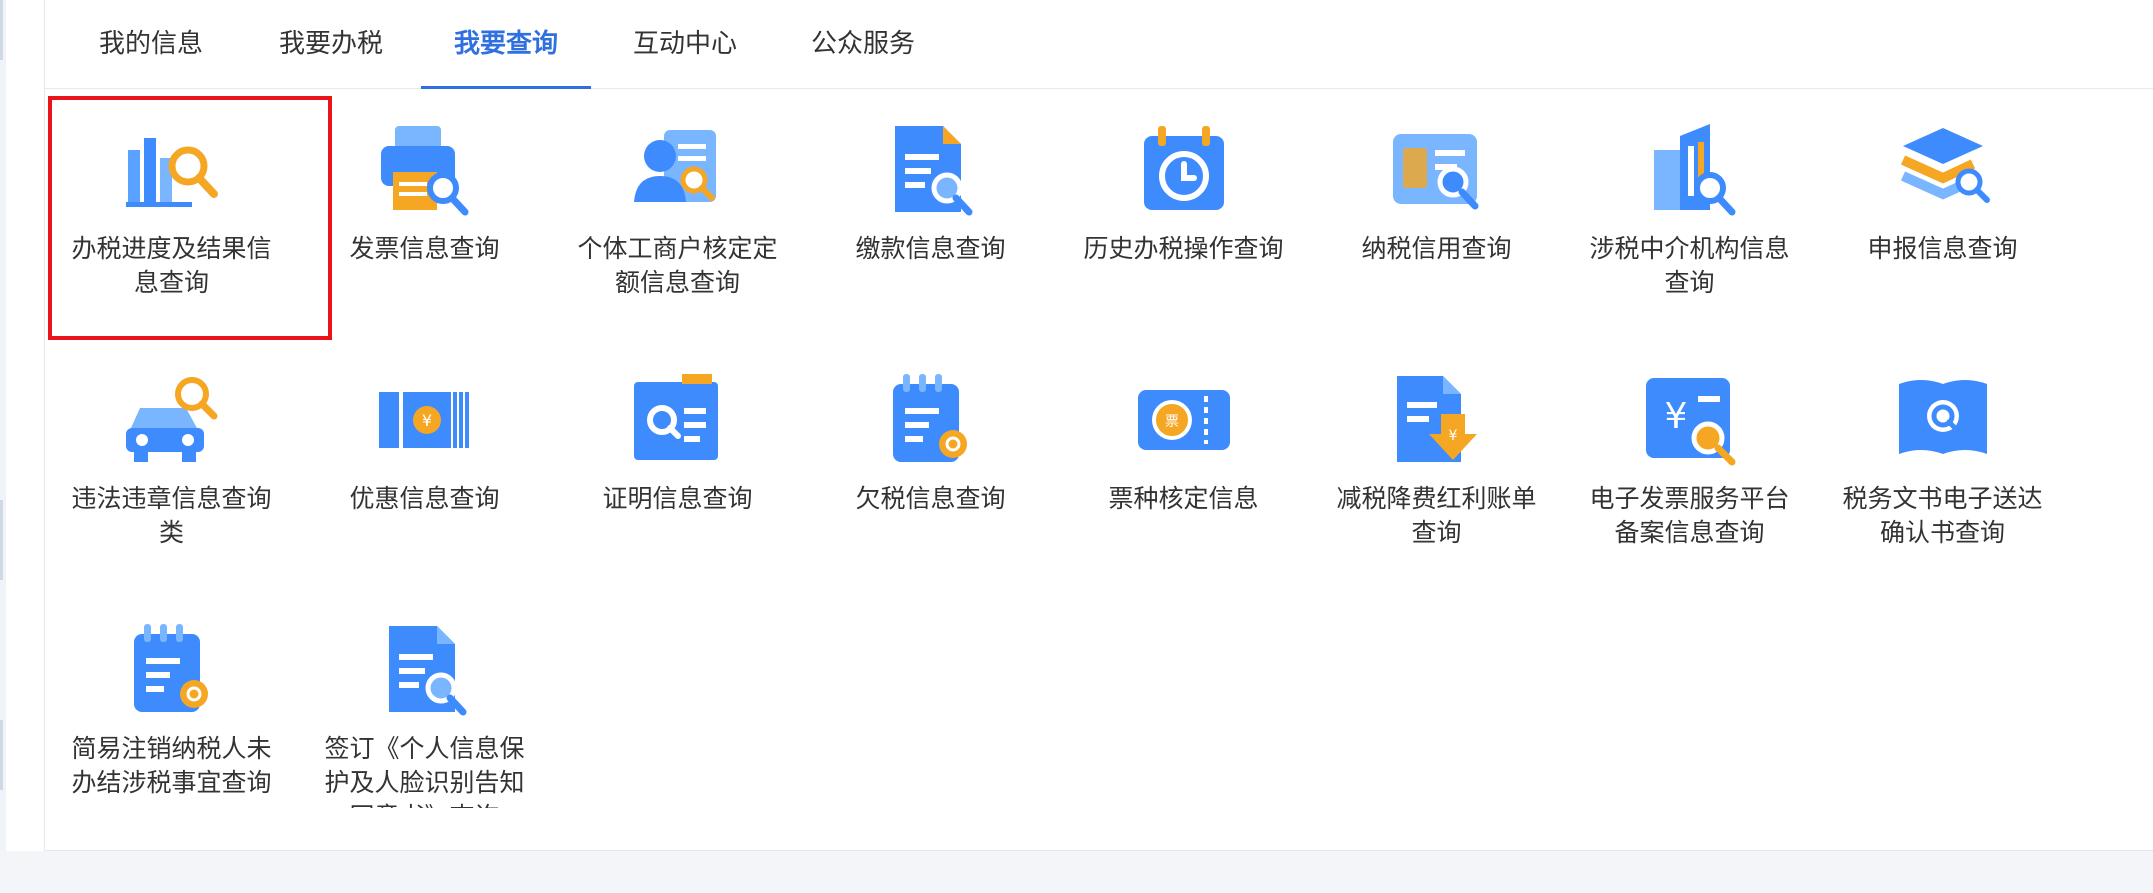 The height and width of the screenshot is (893, 2153). I want to click on query-item-violation: 违法违章信息查询 类, so click(171, 455).